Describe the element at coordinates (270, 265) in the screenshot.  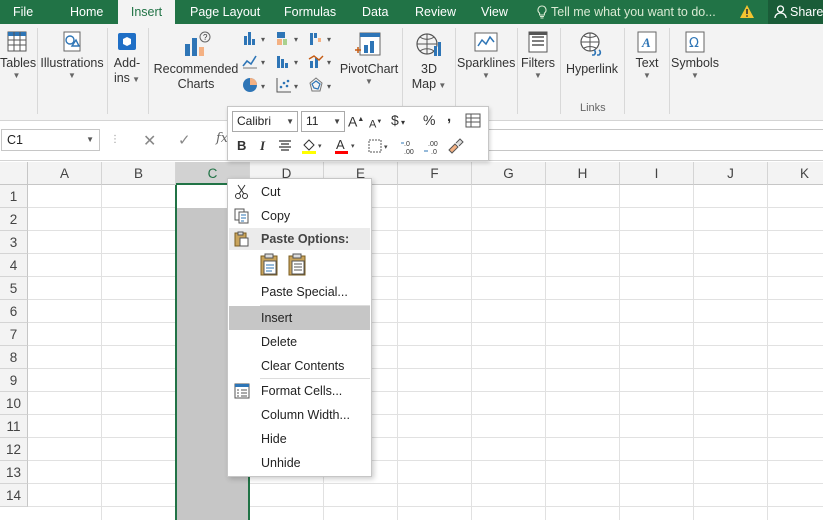
I see `paste-icon` at that location.